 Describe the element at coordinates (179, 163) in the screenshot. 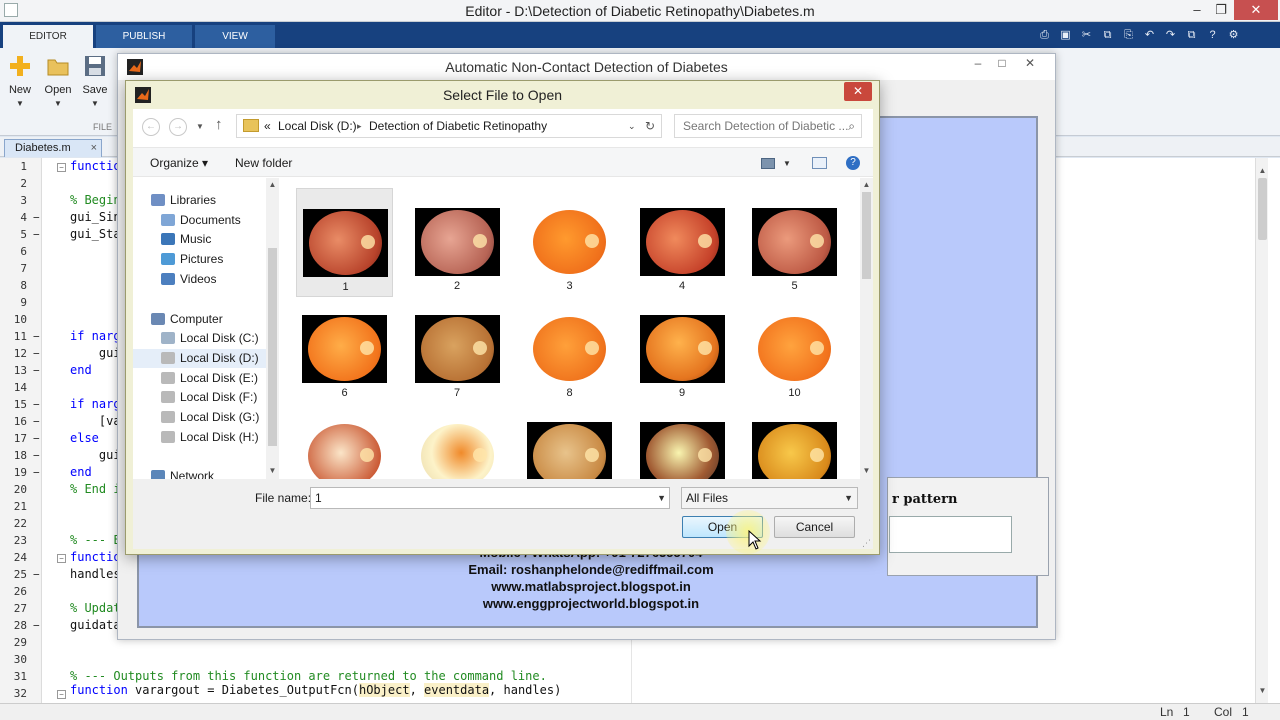

I see `organize-button: Organize ▾` at that location.